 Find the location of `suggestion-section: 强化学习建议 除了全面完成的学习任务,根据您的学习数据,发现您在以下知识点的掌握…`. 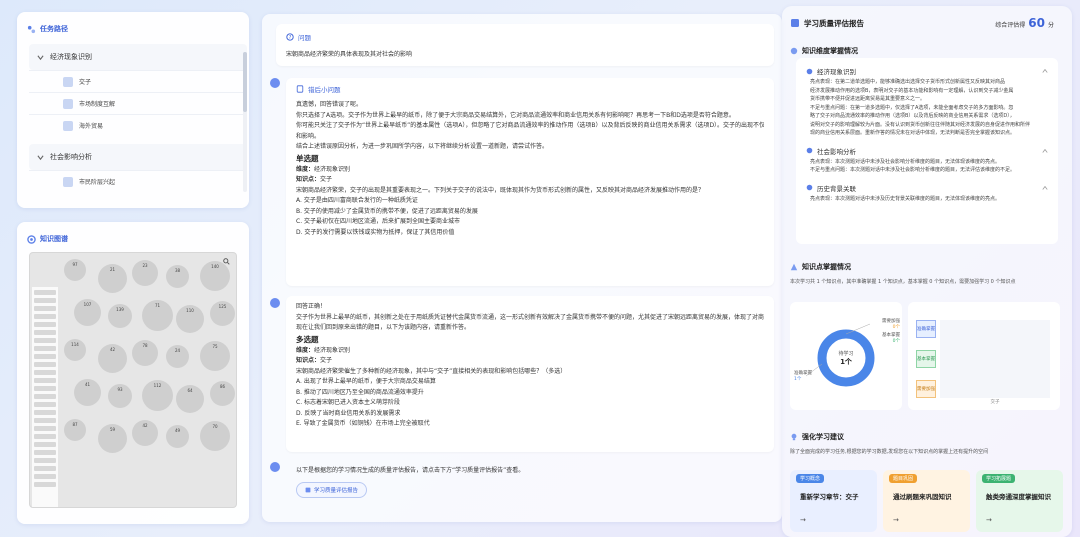

suggestion-section: 强化学习建议 除了全面完成的学习任务,根据您的学习数据,发现您在以下知识点的掌握… is located at coordinates (927, 482).